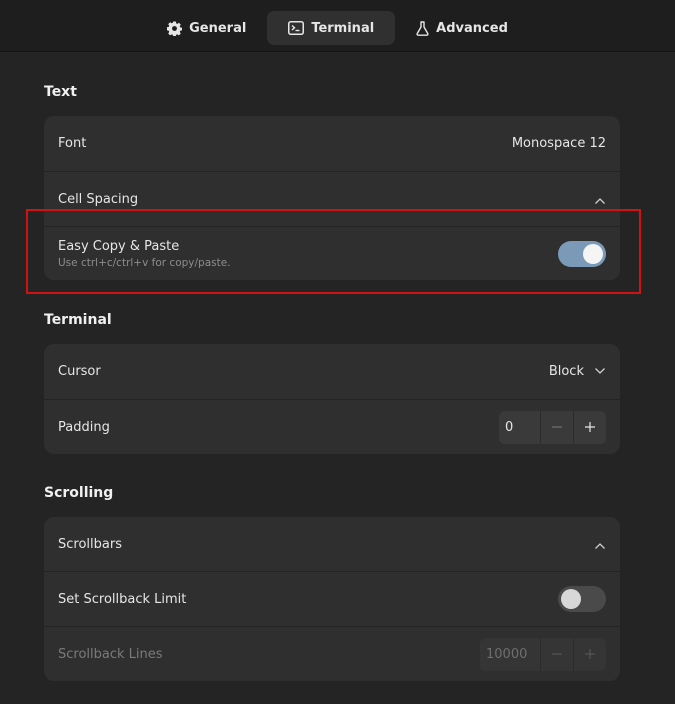 The image size is (675, 704). I want to click on cursor-label: Cursor, so click(79, 371).